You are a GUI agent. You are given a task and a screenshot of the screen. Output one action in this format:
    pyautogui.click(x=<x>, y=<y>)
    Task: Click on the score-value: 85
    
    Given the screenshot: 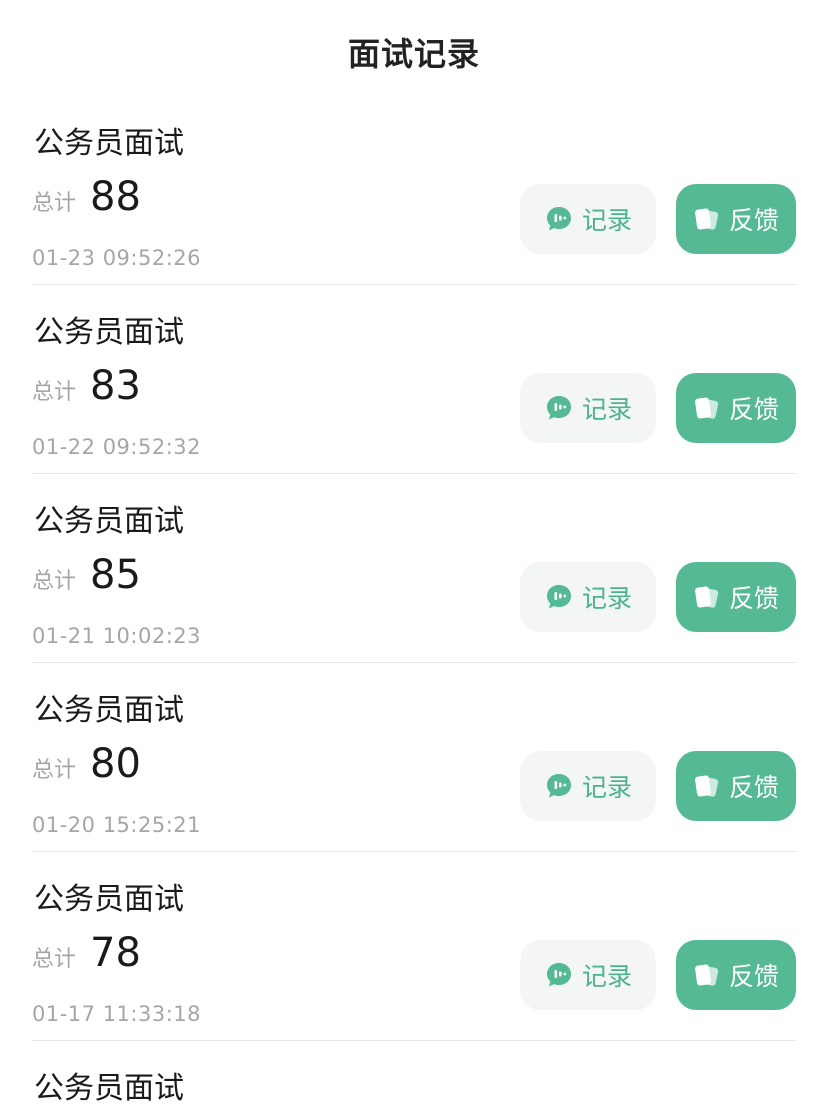 What is the action you would take?
    pyautogui.click(x=115, y=575)
    